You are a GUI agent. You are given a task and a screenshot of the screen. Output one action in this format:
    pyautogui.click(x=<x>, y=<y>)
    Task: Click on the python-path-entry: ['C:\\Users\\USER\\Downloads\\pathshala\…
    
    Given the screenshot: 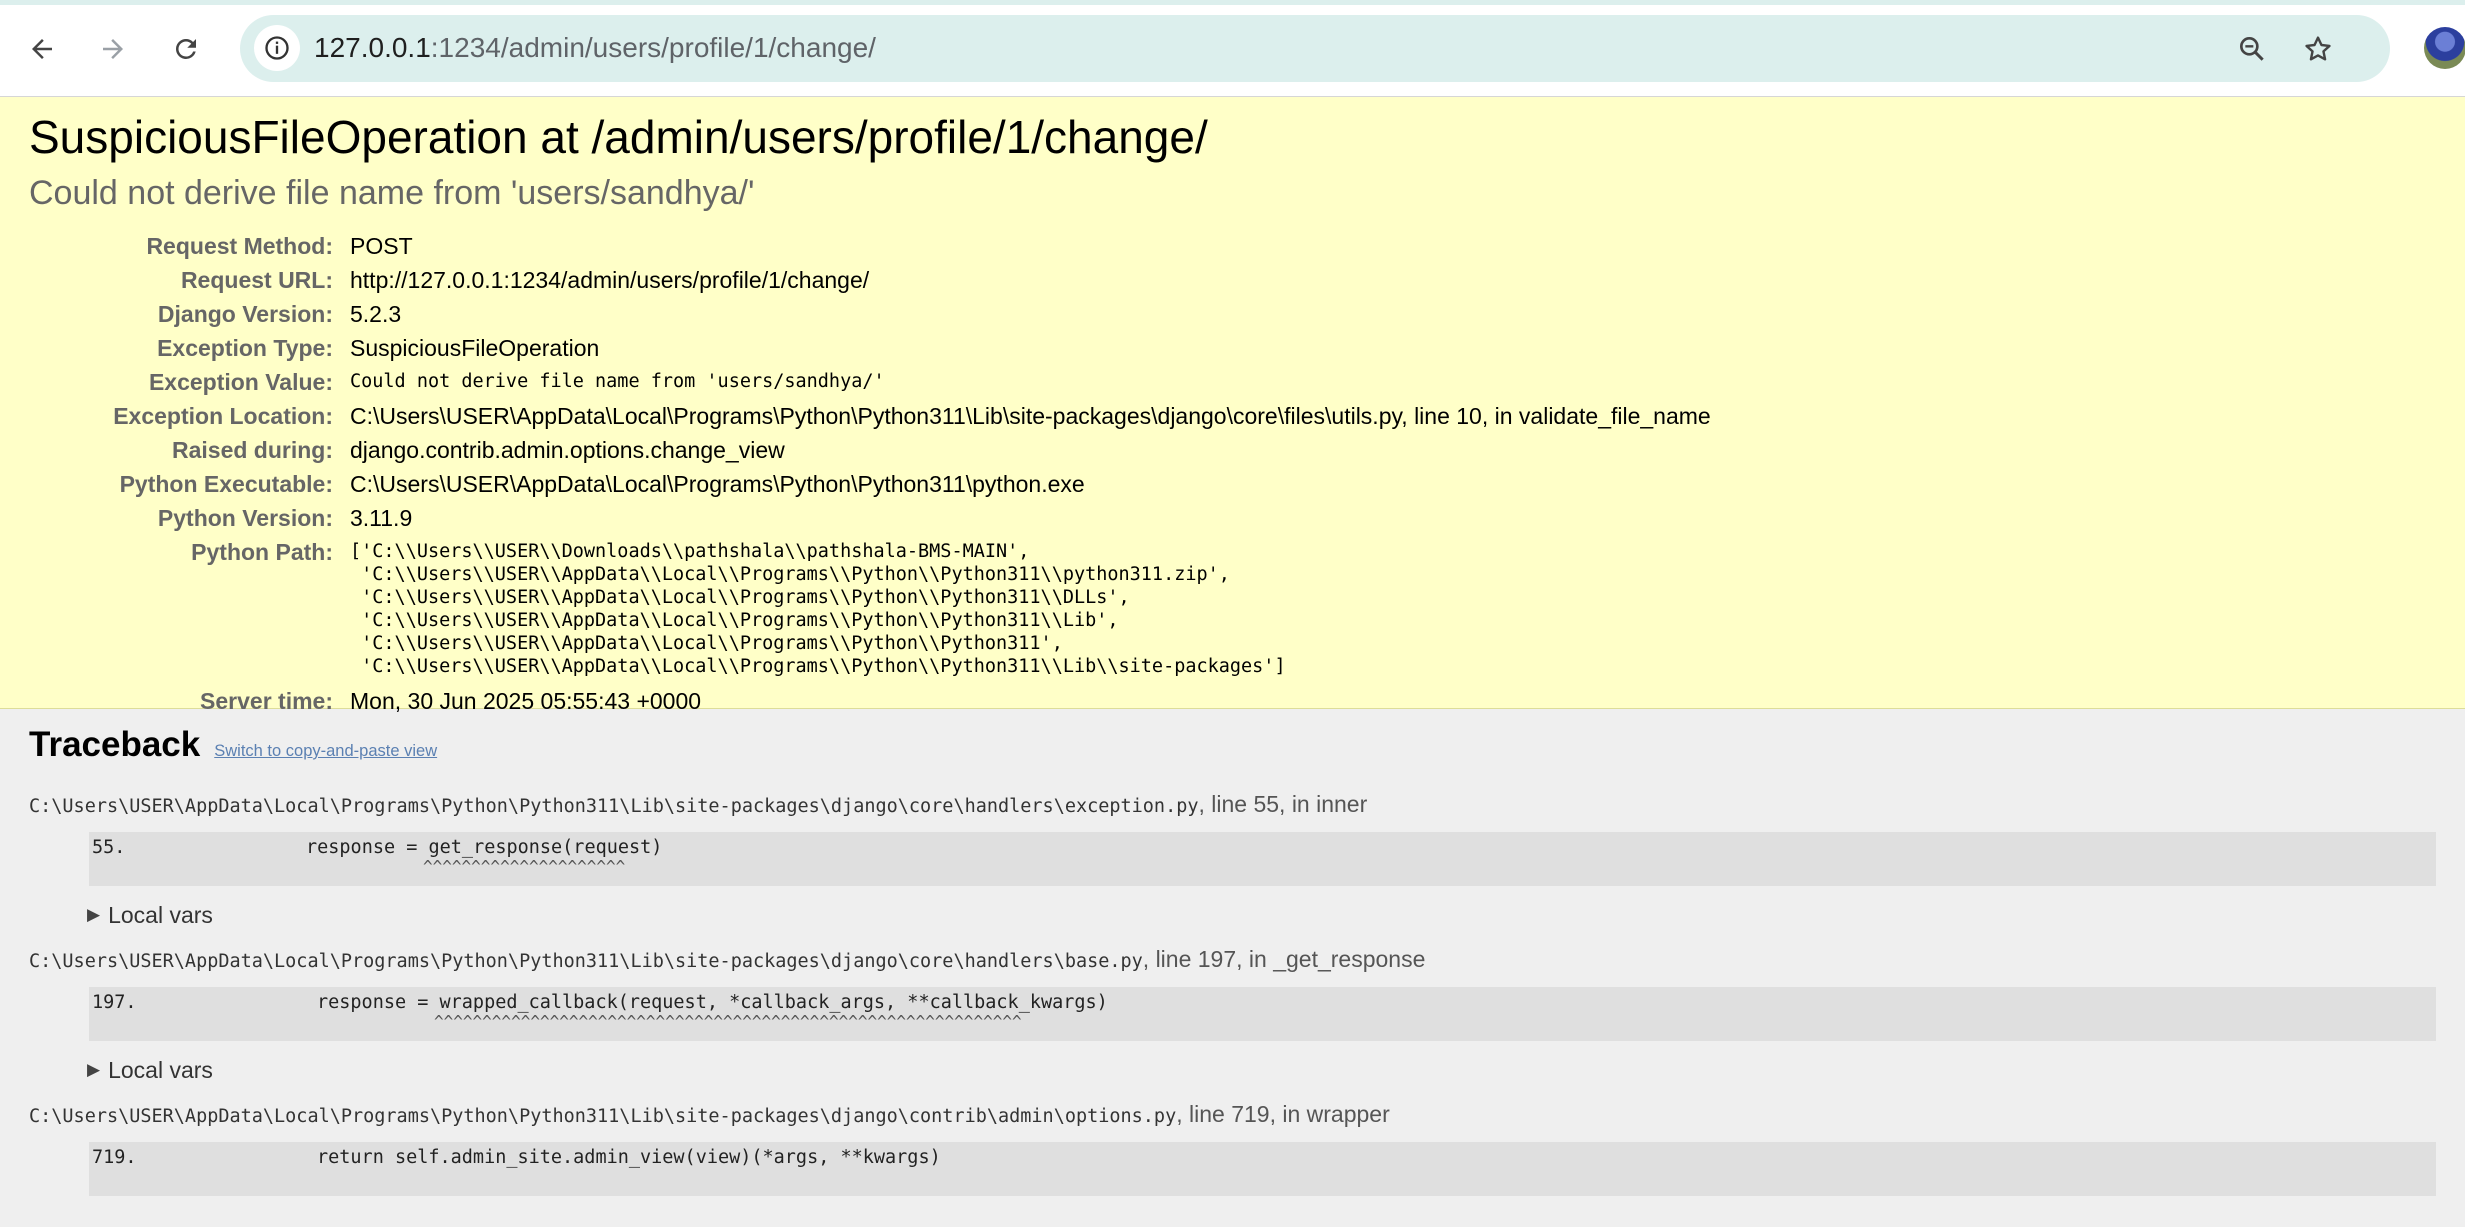 What is the action you would take?
    pyautogui.click(x=690, y=551)
    